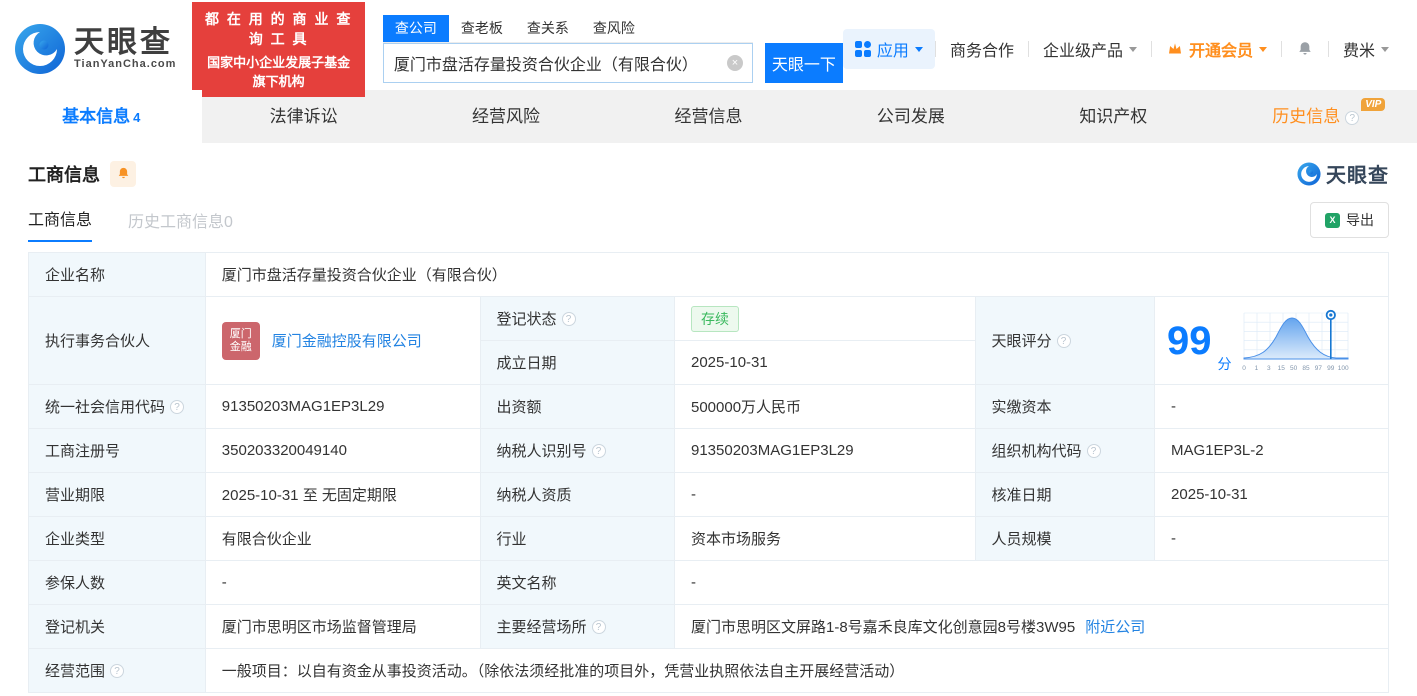 This screenshot has width=1417, height=696. I want to click on tab-basic-info: 基本信息 4, so click(101, 116).